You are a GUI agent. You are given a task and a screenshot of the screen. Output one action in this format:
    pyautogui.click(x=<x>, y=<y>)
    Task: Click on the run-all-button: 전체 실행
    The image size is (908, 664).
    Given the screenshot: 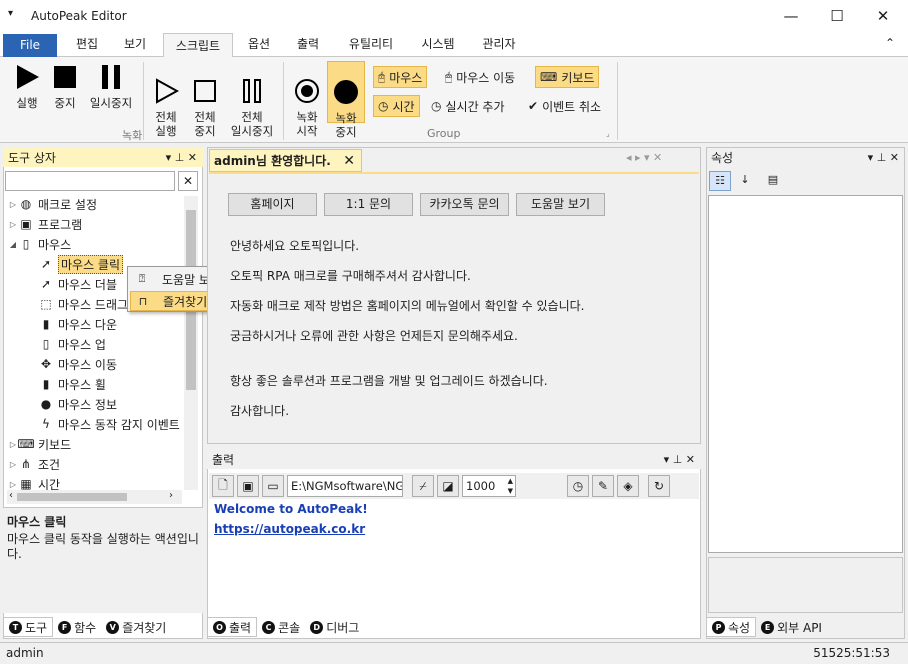 What is the action you would take?
    pyautogui.click(x=166, y=108)
    